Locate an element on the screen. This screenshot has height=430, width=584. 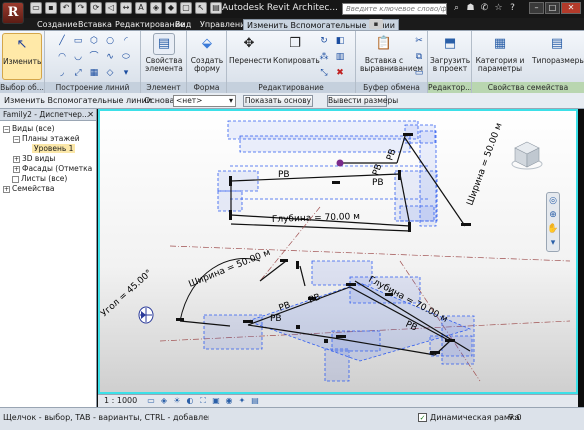
mirror-icon: ◧ is located at coordinates (340, 41).